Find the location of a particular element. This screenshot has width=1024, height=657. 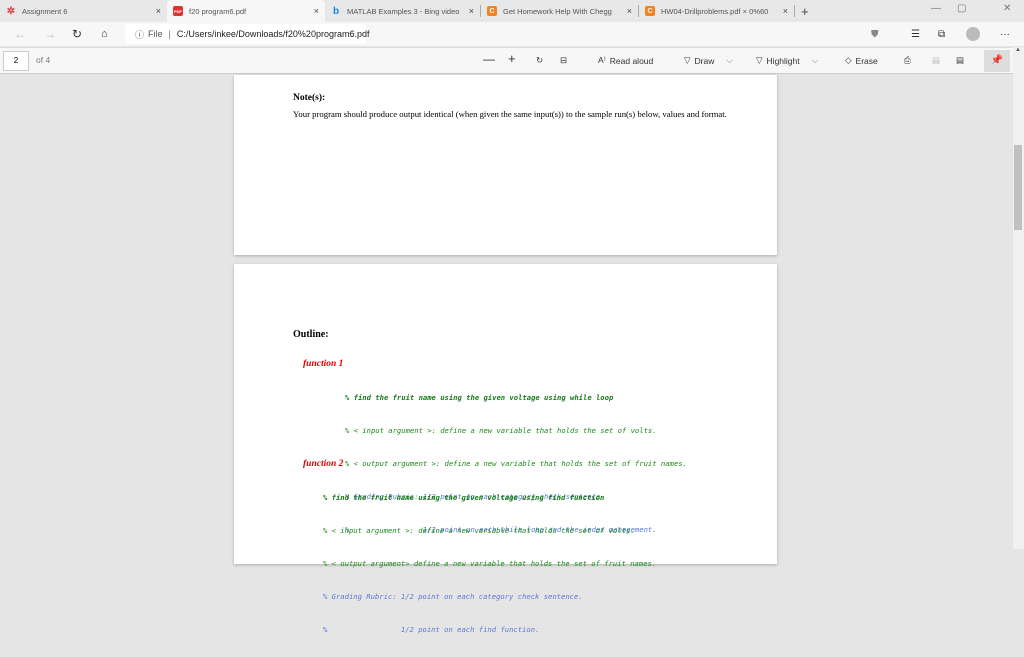

function-2-title: function 2 is located at coordinates (323, 464).